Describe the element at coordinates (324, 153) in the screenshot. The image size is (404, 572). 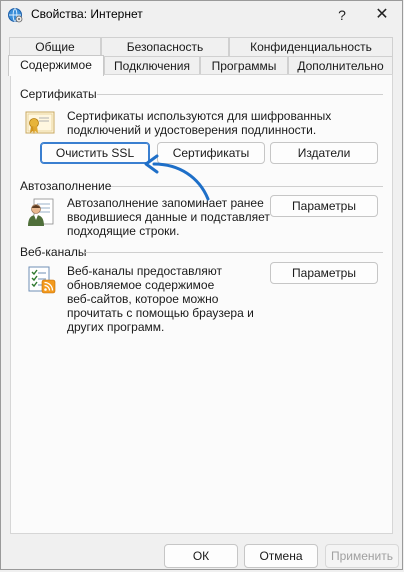
I see `publishers-button: Издатели` at that location.